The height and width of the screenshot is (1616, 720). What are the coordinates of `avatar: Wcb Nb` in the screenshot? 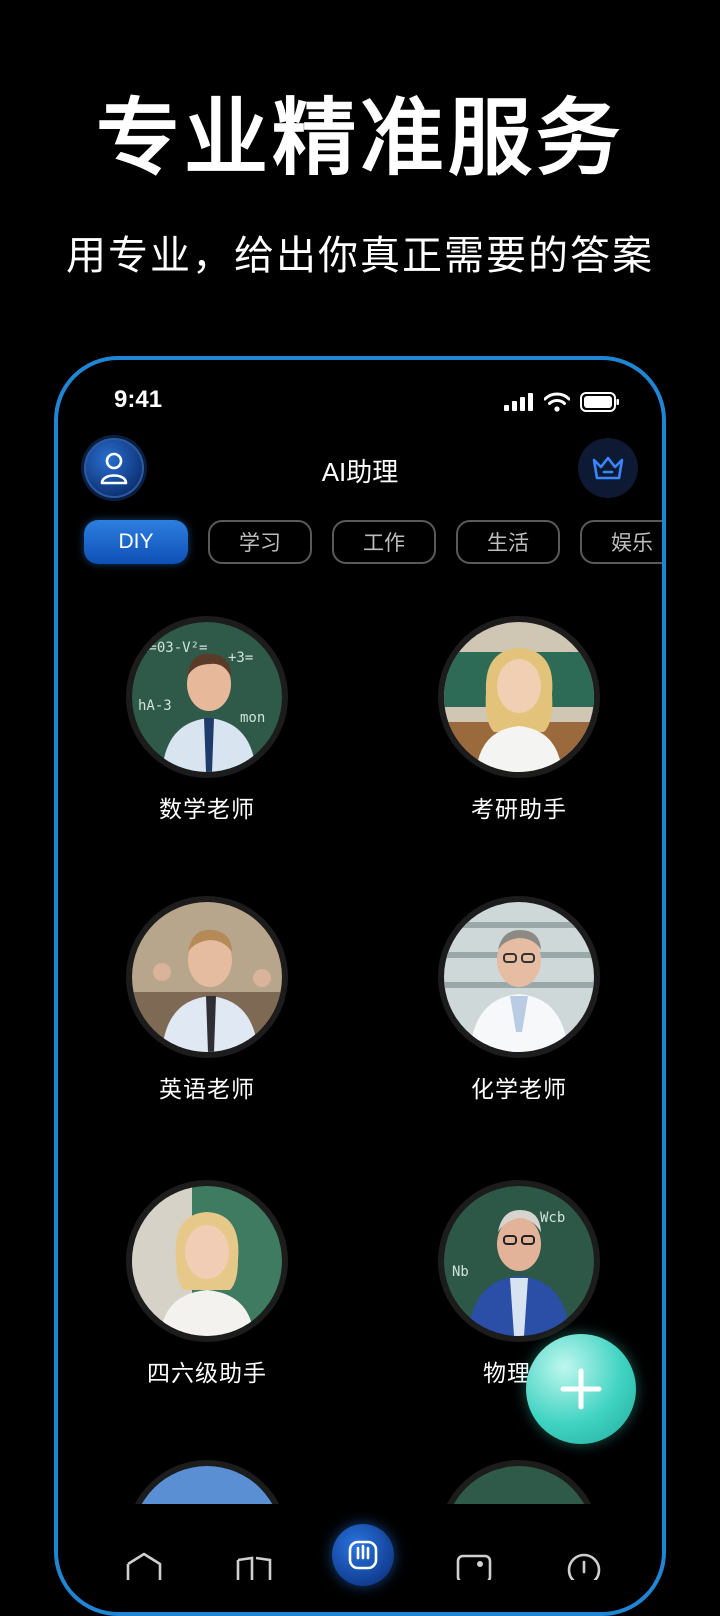 It's located at (519, 1261).